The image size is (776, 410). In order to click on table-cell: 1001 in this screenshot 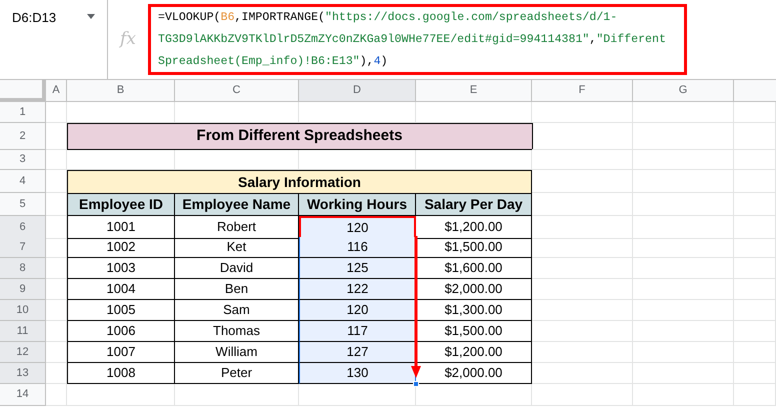, I will do `click(121, 227)`.